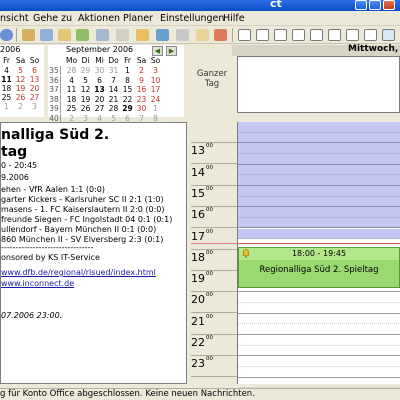 The image size is (400, 400). I want to click on view-list-icon, so click(388, 35).